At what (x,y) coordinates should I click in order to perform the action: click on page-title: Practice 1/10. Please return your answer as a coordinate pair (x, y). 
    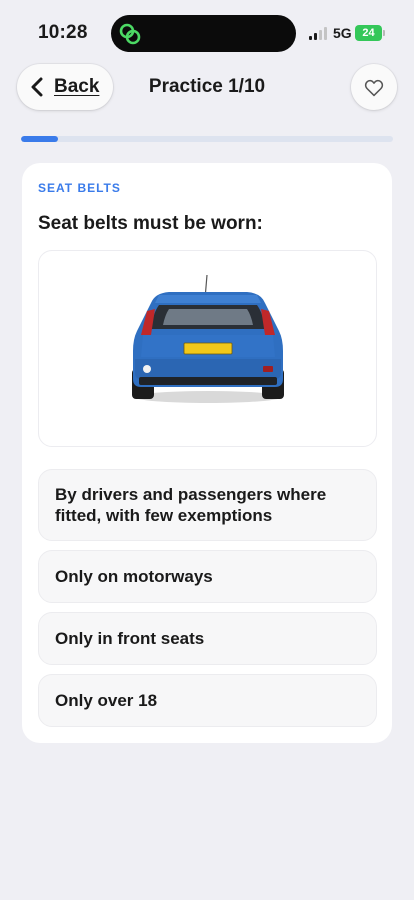
    Looking at the image, I should click on (207, 86).